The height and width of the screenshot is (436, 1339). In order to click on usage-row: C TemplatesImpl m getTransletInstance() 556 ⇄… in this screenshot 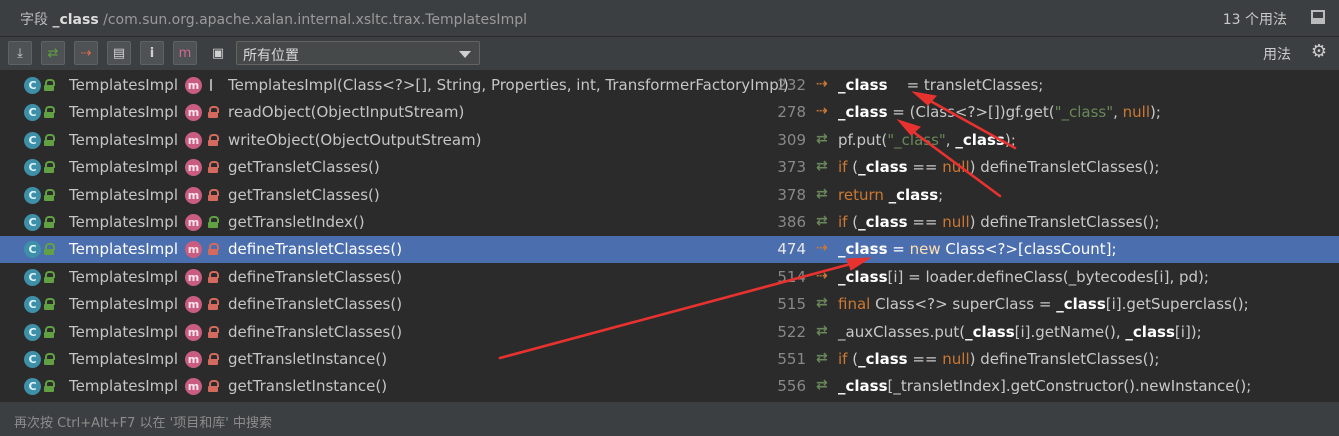, I will do `click(669, 386)`.